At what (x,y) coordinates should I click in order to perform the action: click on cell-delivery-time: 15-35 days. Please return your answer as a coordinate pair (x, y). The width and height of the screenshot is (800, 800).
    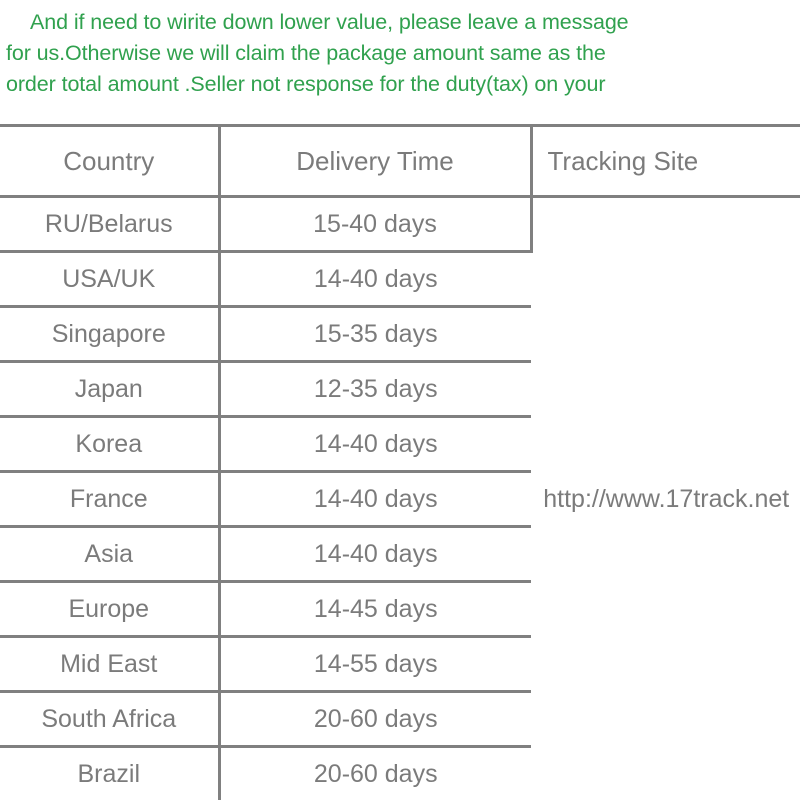
    Looking at the image, I should click on (375, 334).